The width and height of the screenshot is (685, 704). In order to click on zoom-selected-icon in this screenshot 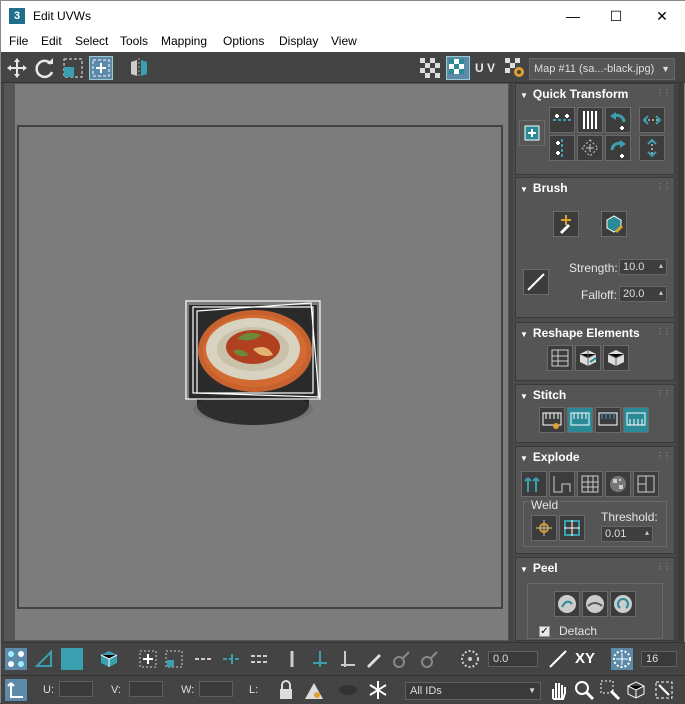, I will do `click(664, 690)`.